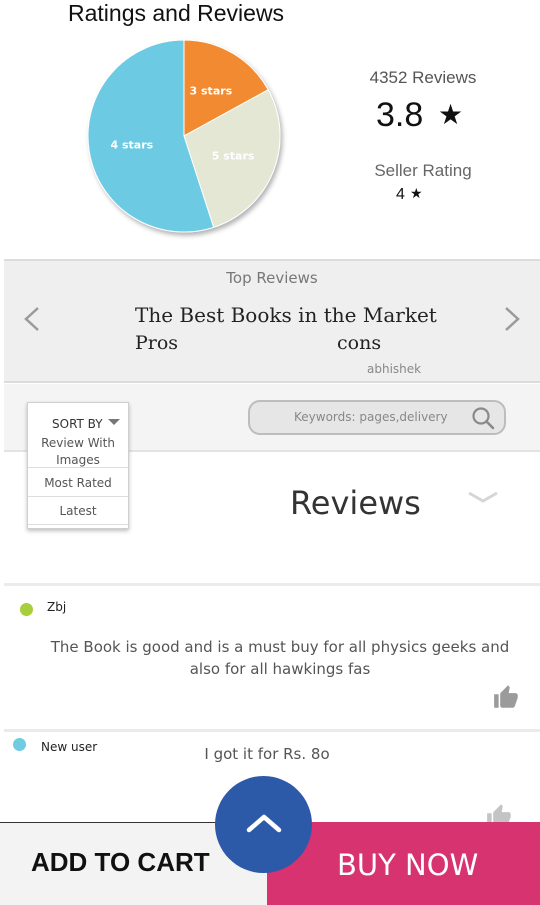  What do you see at coordinates (272, 278) in the screenshot?
I see `top-reviews-title: Top Reviews` at bounding box center [272, 278].